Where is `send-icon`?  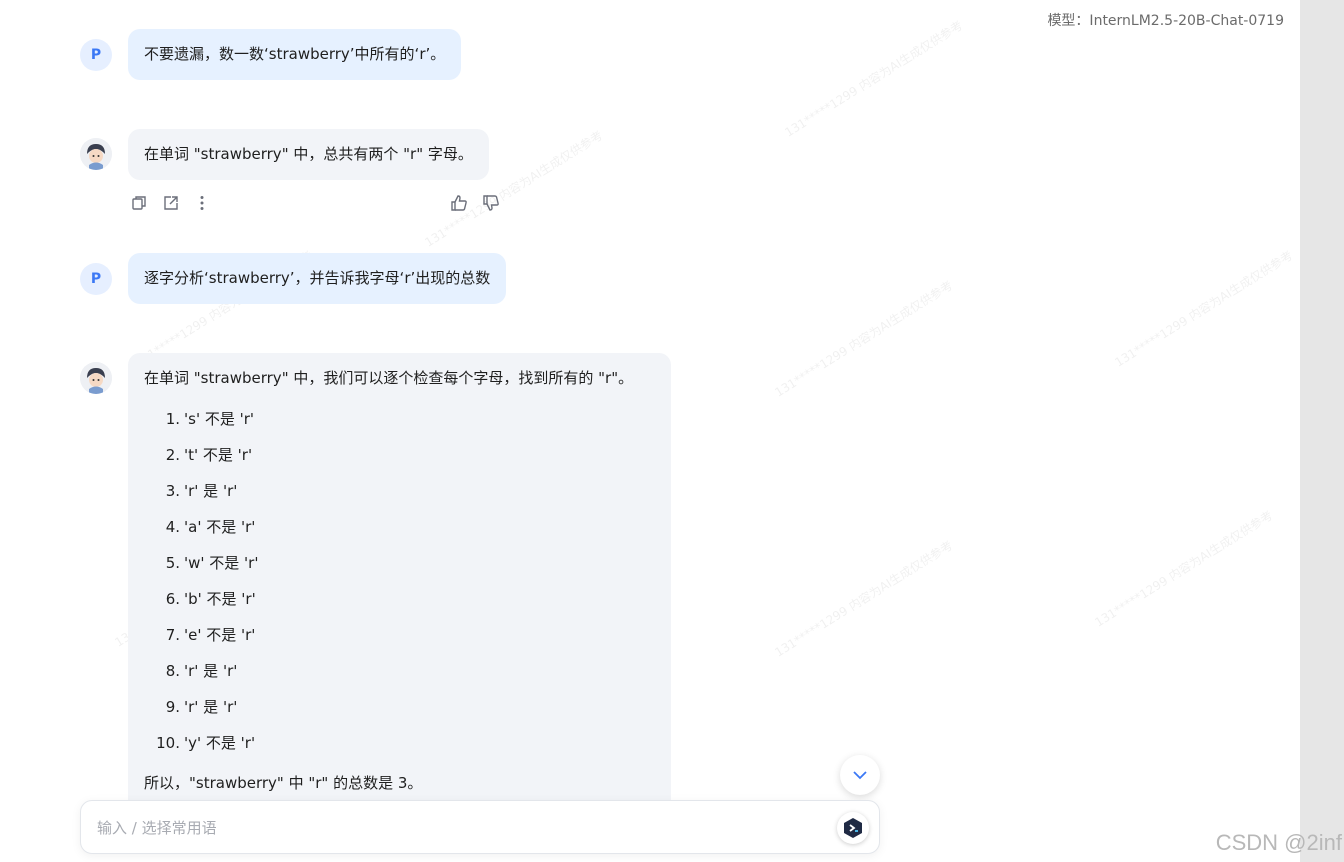
send-icon is located at coordinates (853, 828).